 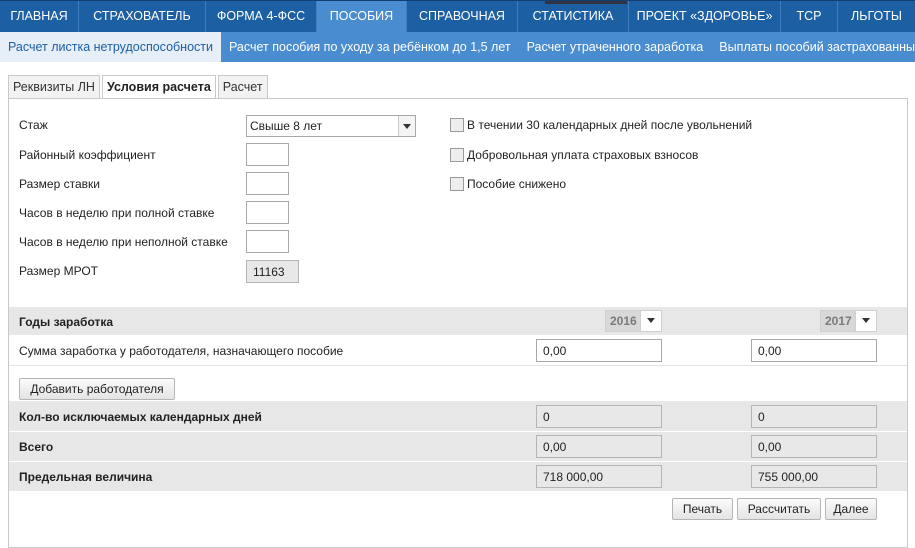 I want to click on header-banner-edge, so click(x=586, y=2).